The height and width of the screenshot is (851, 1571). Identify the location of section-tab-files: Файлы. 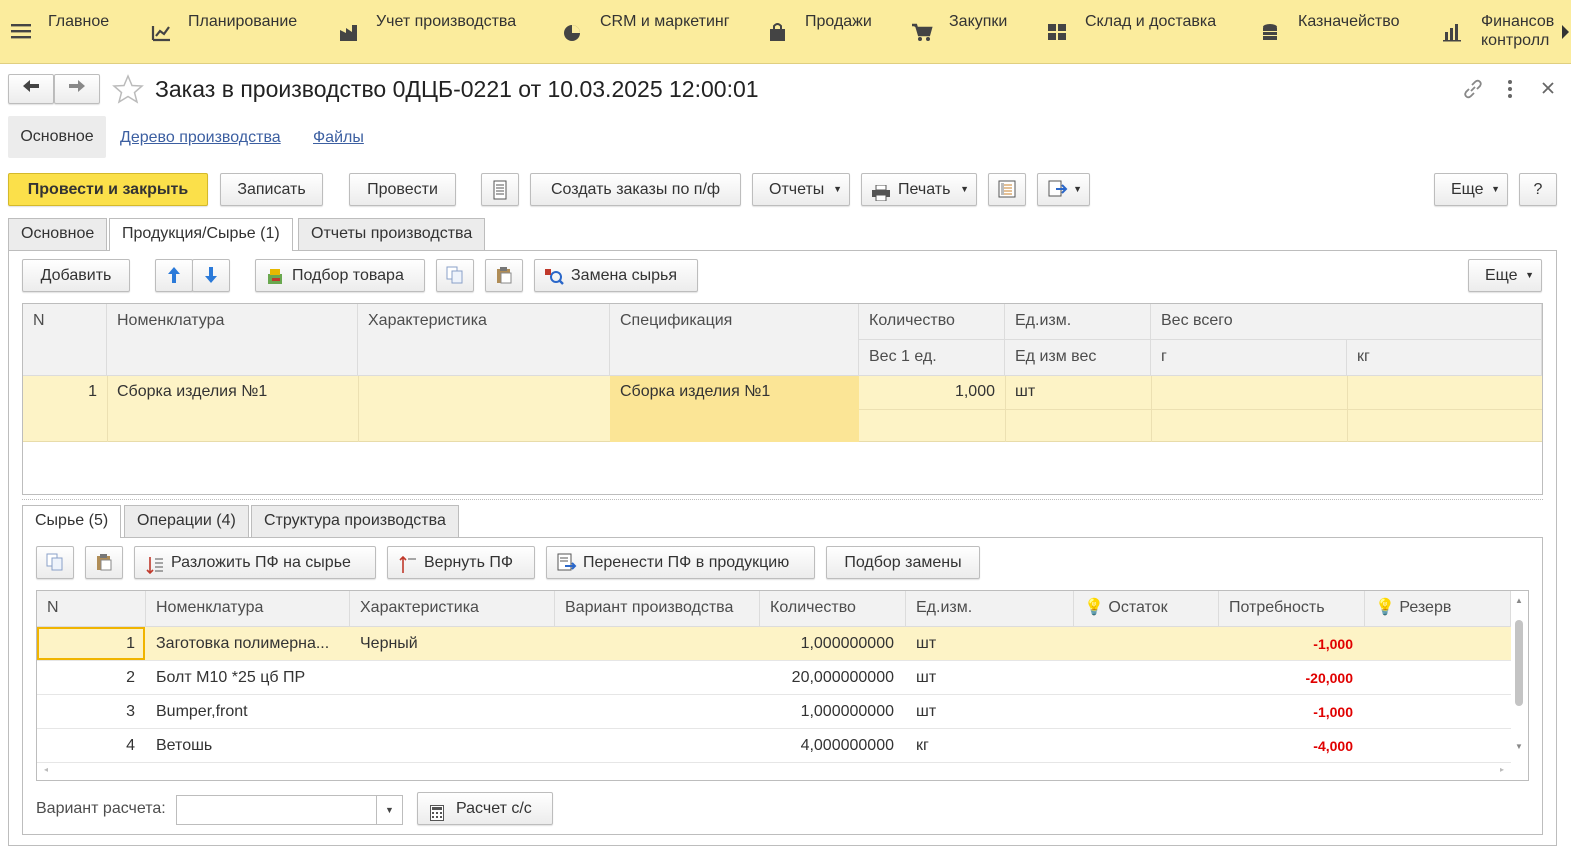
(338, 138).